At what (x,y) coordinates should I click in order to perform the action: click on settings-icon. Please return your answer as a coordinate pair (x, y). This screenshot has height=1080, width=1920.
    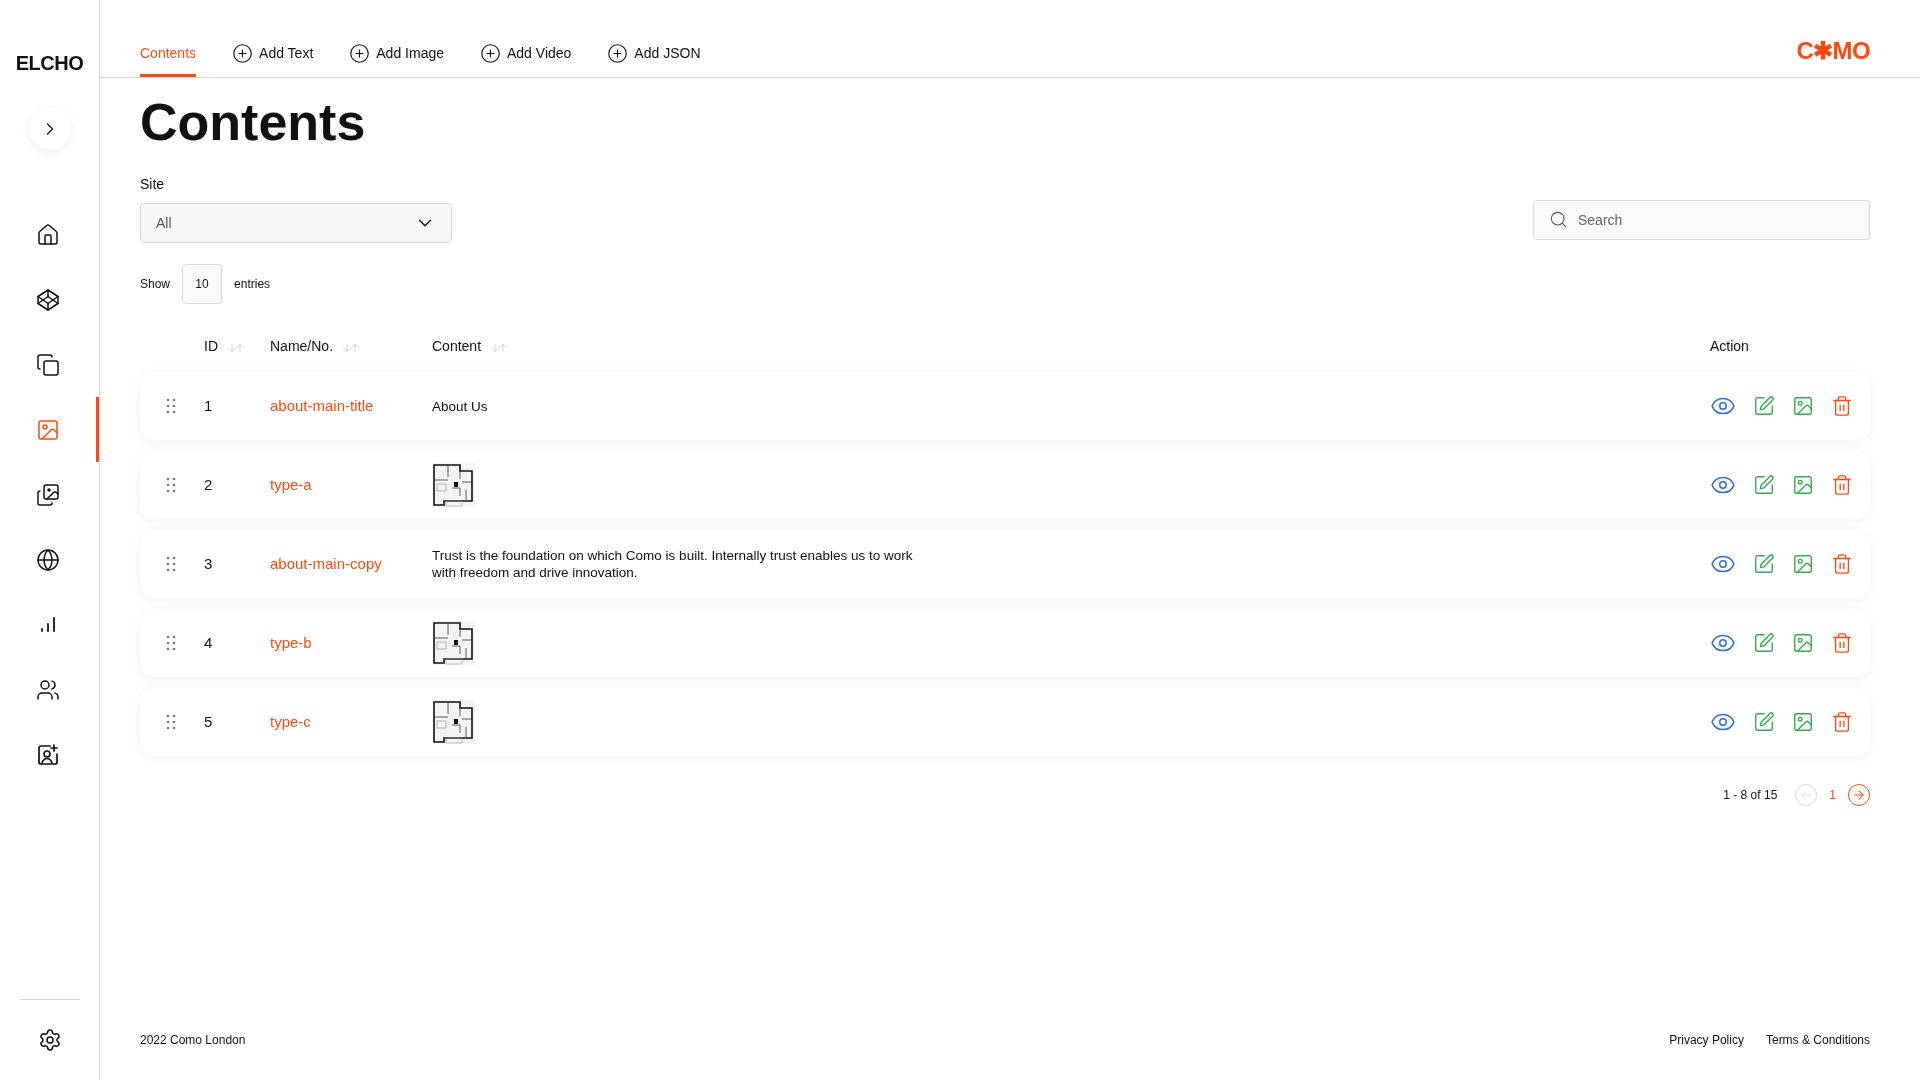
    Looking at the image, I should click on (49, 1040).